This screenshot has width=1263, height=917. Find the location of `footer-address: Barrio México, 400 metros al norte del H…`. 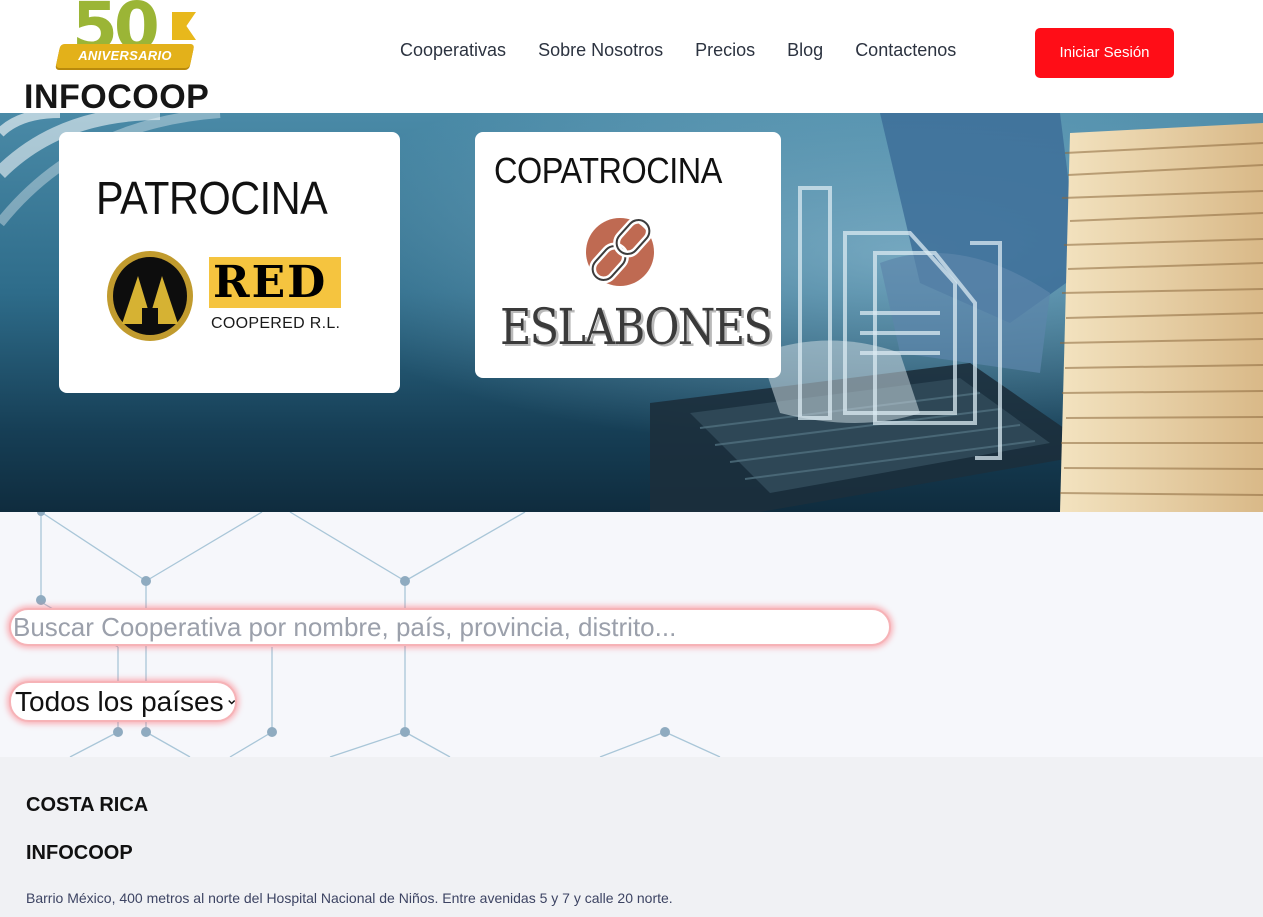

footer-address: Barrio México, 400 metros al norte del H… is located at coordinates (349, 898).